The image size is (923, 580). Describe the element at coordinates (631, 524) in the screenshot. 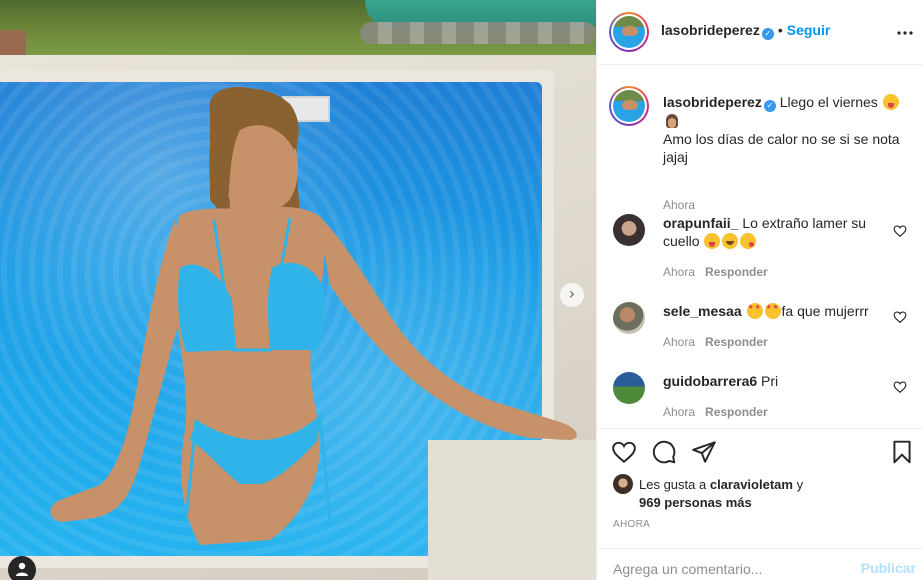

I see `post-timestamp: AHORA` at that location.